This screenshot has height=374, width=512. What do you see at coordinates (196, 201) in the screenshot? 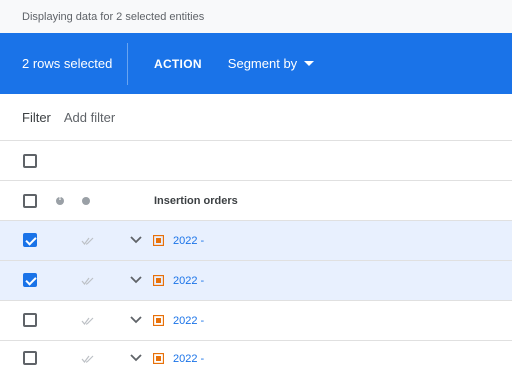
I see `insertion-orders-header: Insertion orders` at bounding box center [196, 201].